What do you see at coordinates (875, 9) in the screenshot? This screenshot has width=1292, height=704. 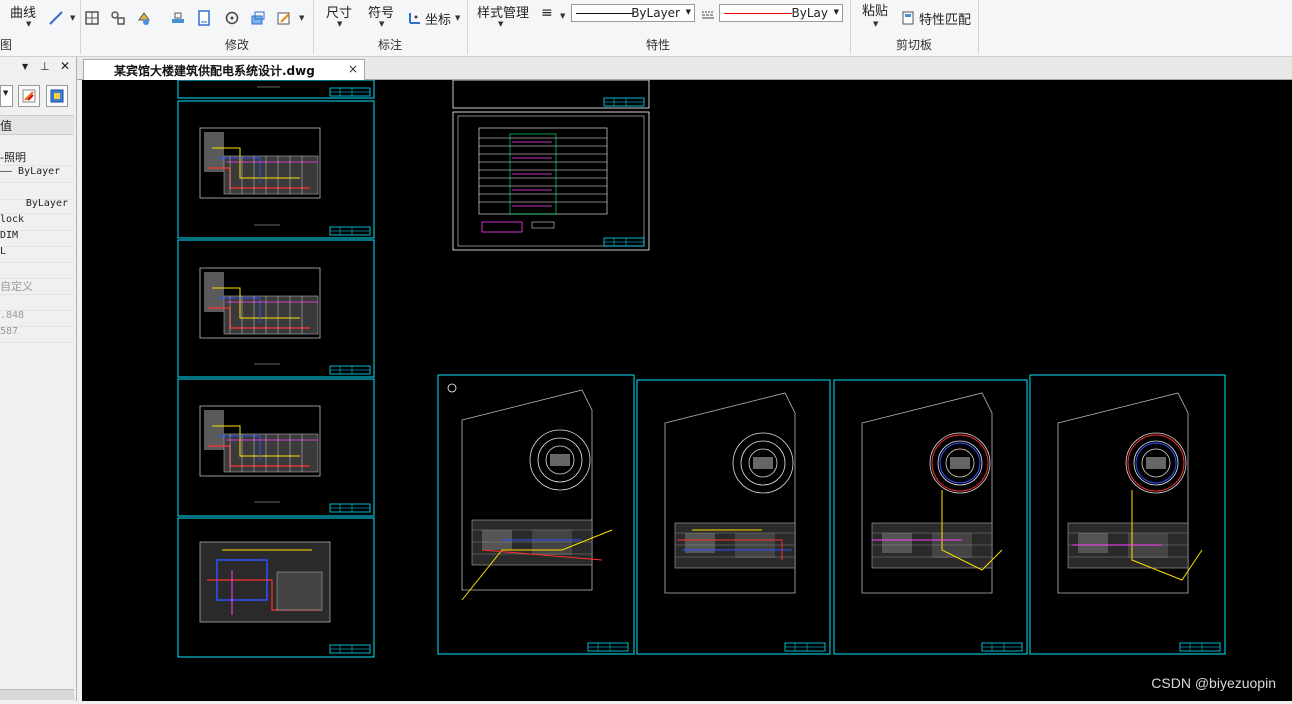 I see `paste-button: 粘贴` at bounding box center [875, 9].